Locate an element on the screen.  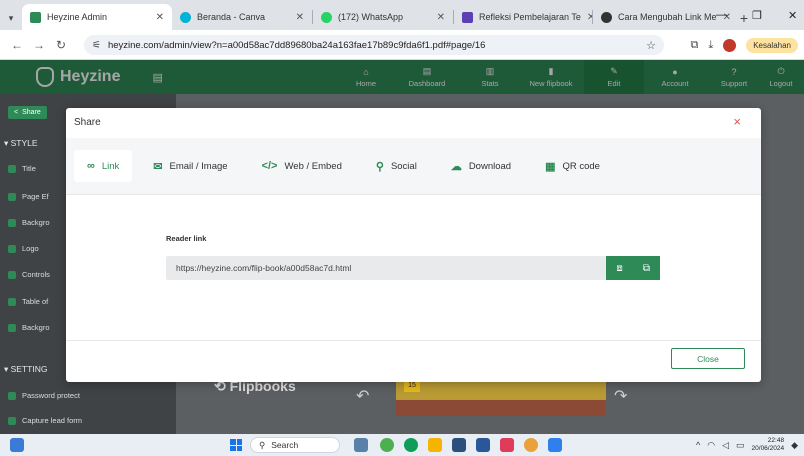
system-clock: 22:48 20/06/2024 is located at coordinates (768, 445).